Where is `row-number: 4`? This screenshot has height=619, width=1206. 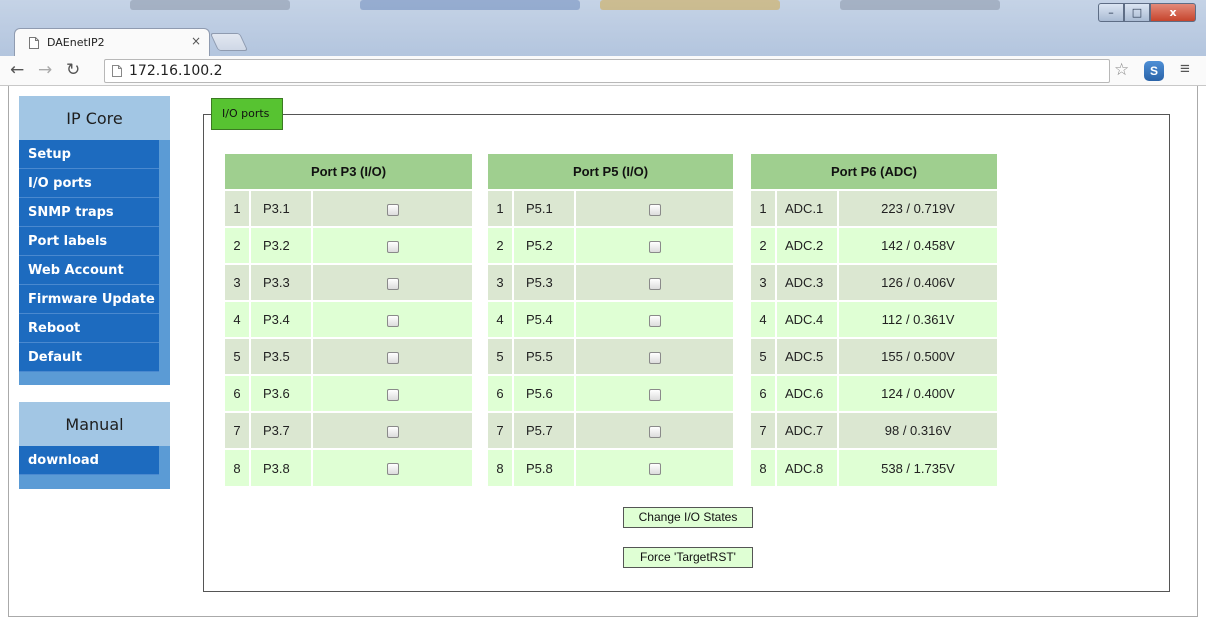
row-number: 4 is located at coordinates (500, 319).